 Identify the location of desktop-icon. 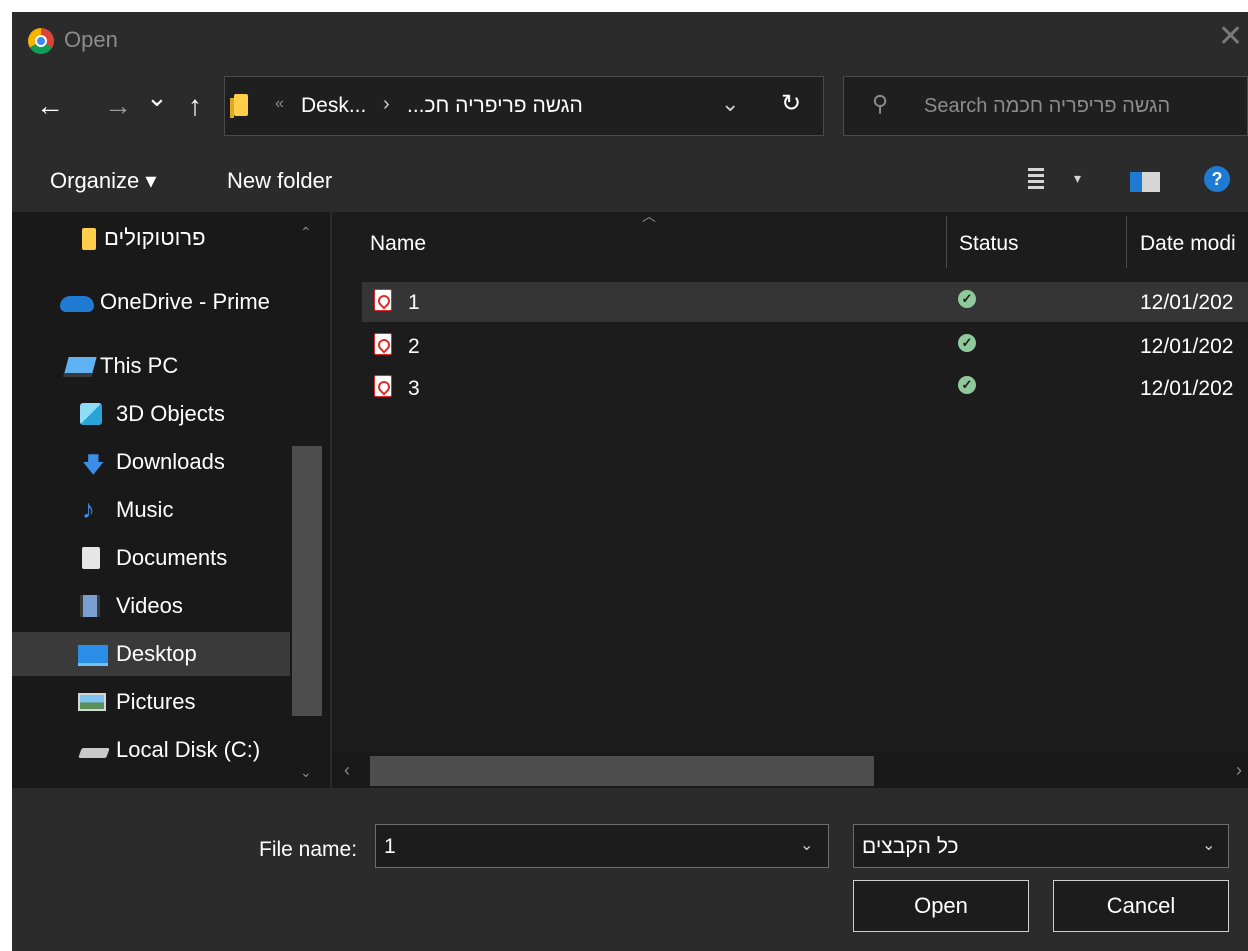
(93, 655).